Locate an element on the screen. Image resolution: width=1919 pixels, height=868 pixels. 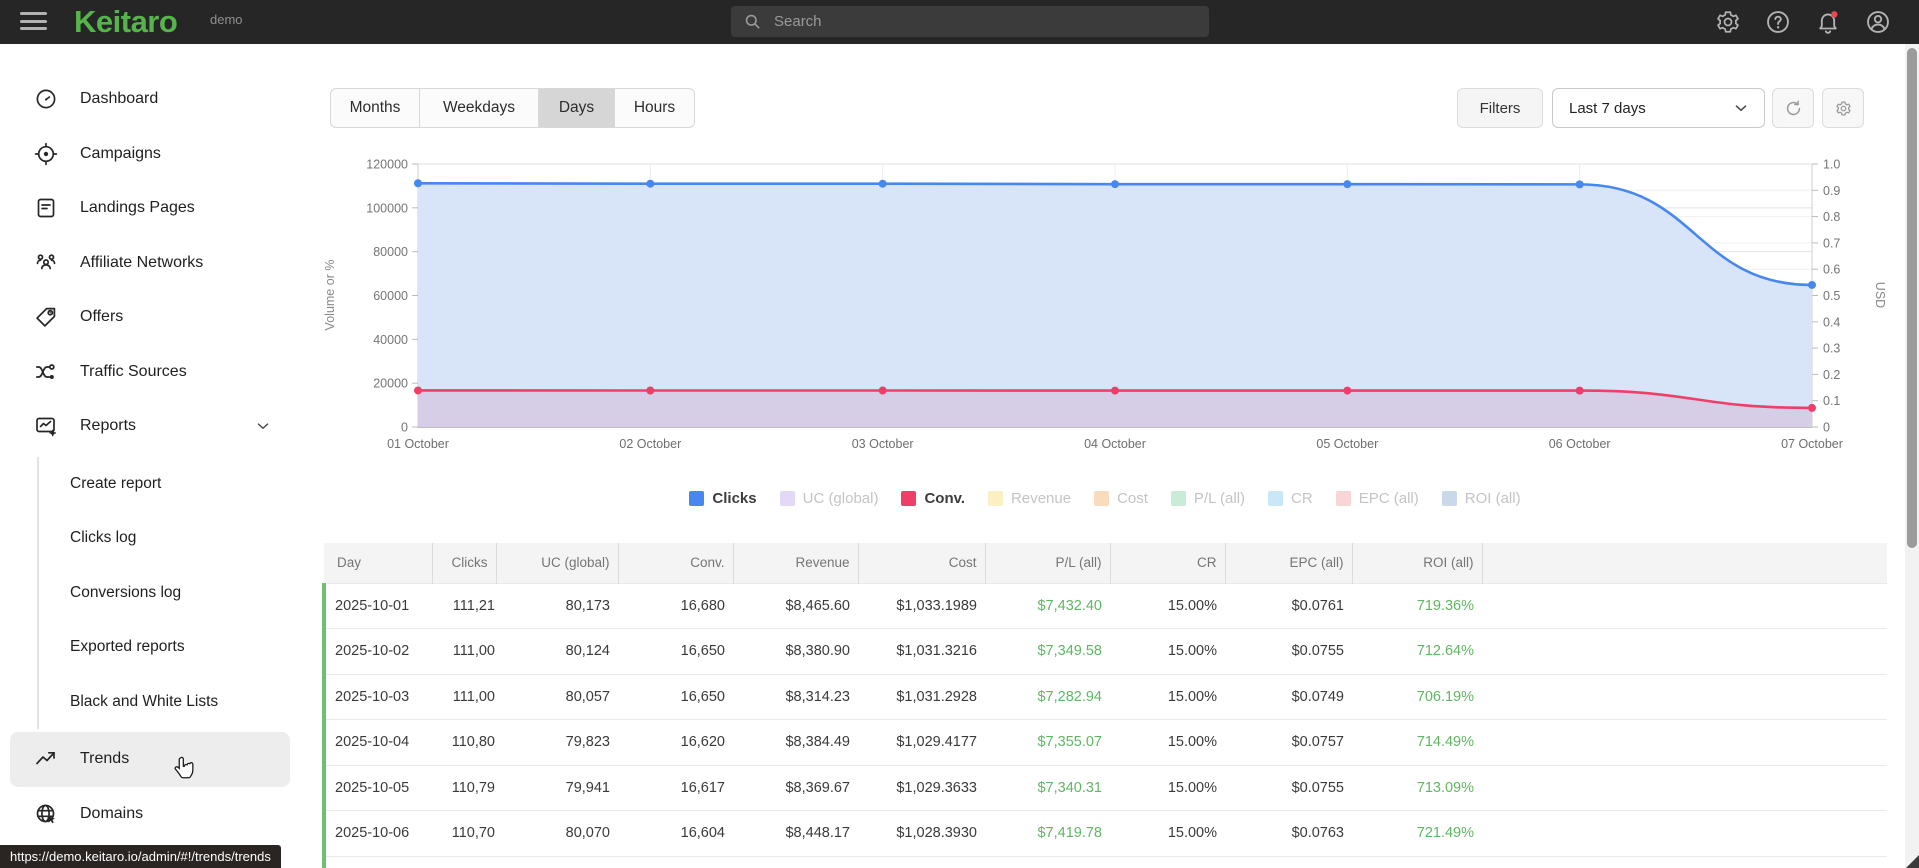
filters-button: Filters is located at coordinates (1500, 108).